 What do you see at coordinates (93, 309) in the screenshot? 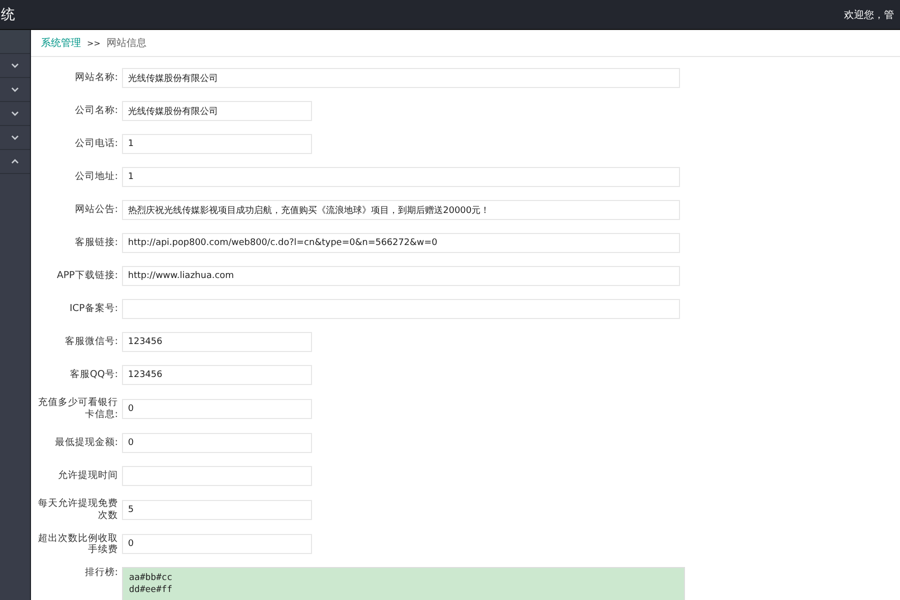
I see `field-label: ICP备案号:` at bounding box center [93, 309].